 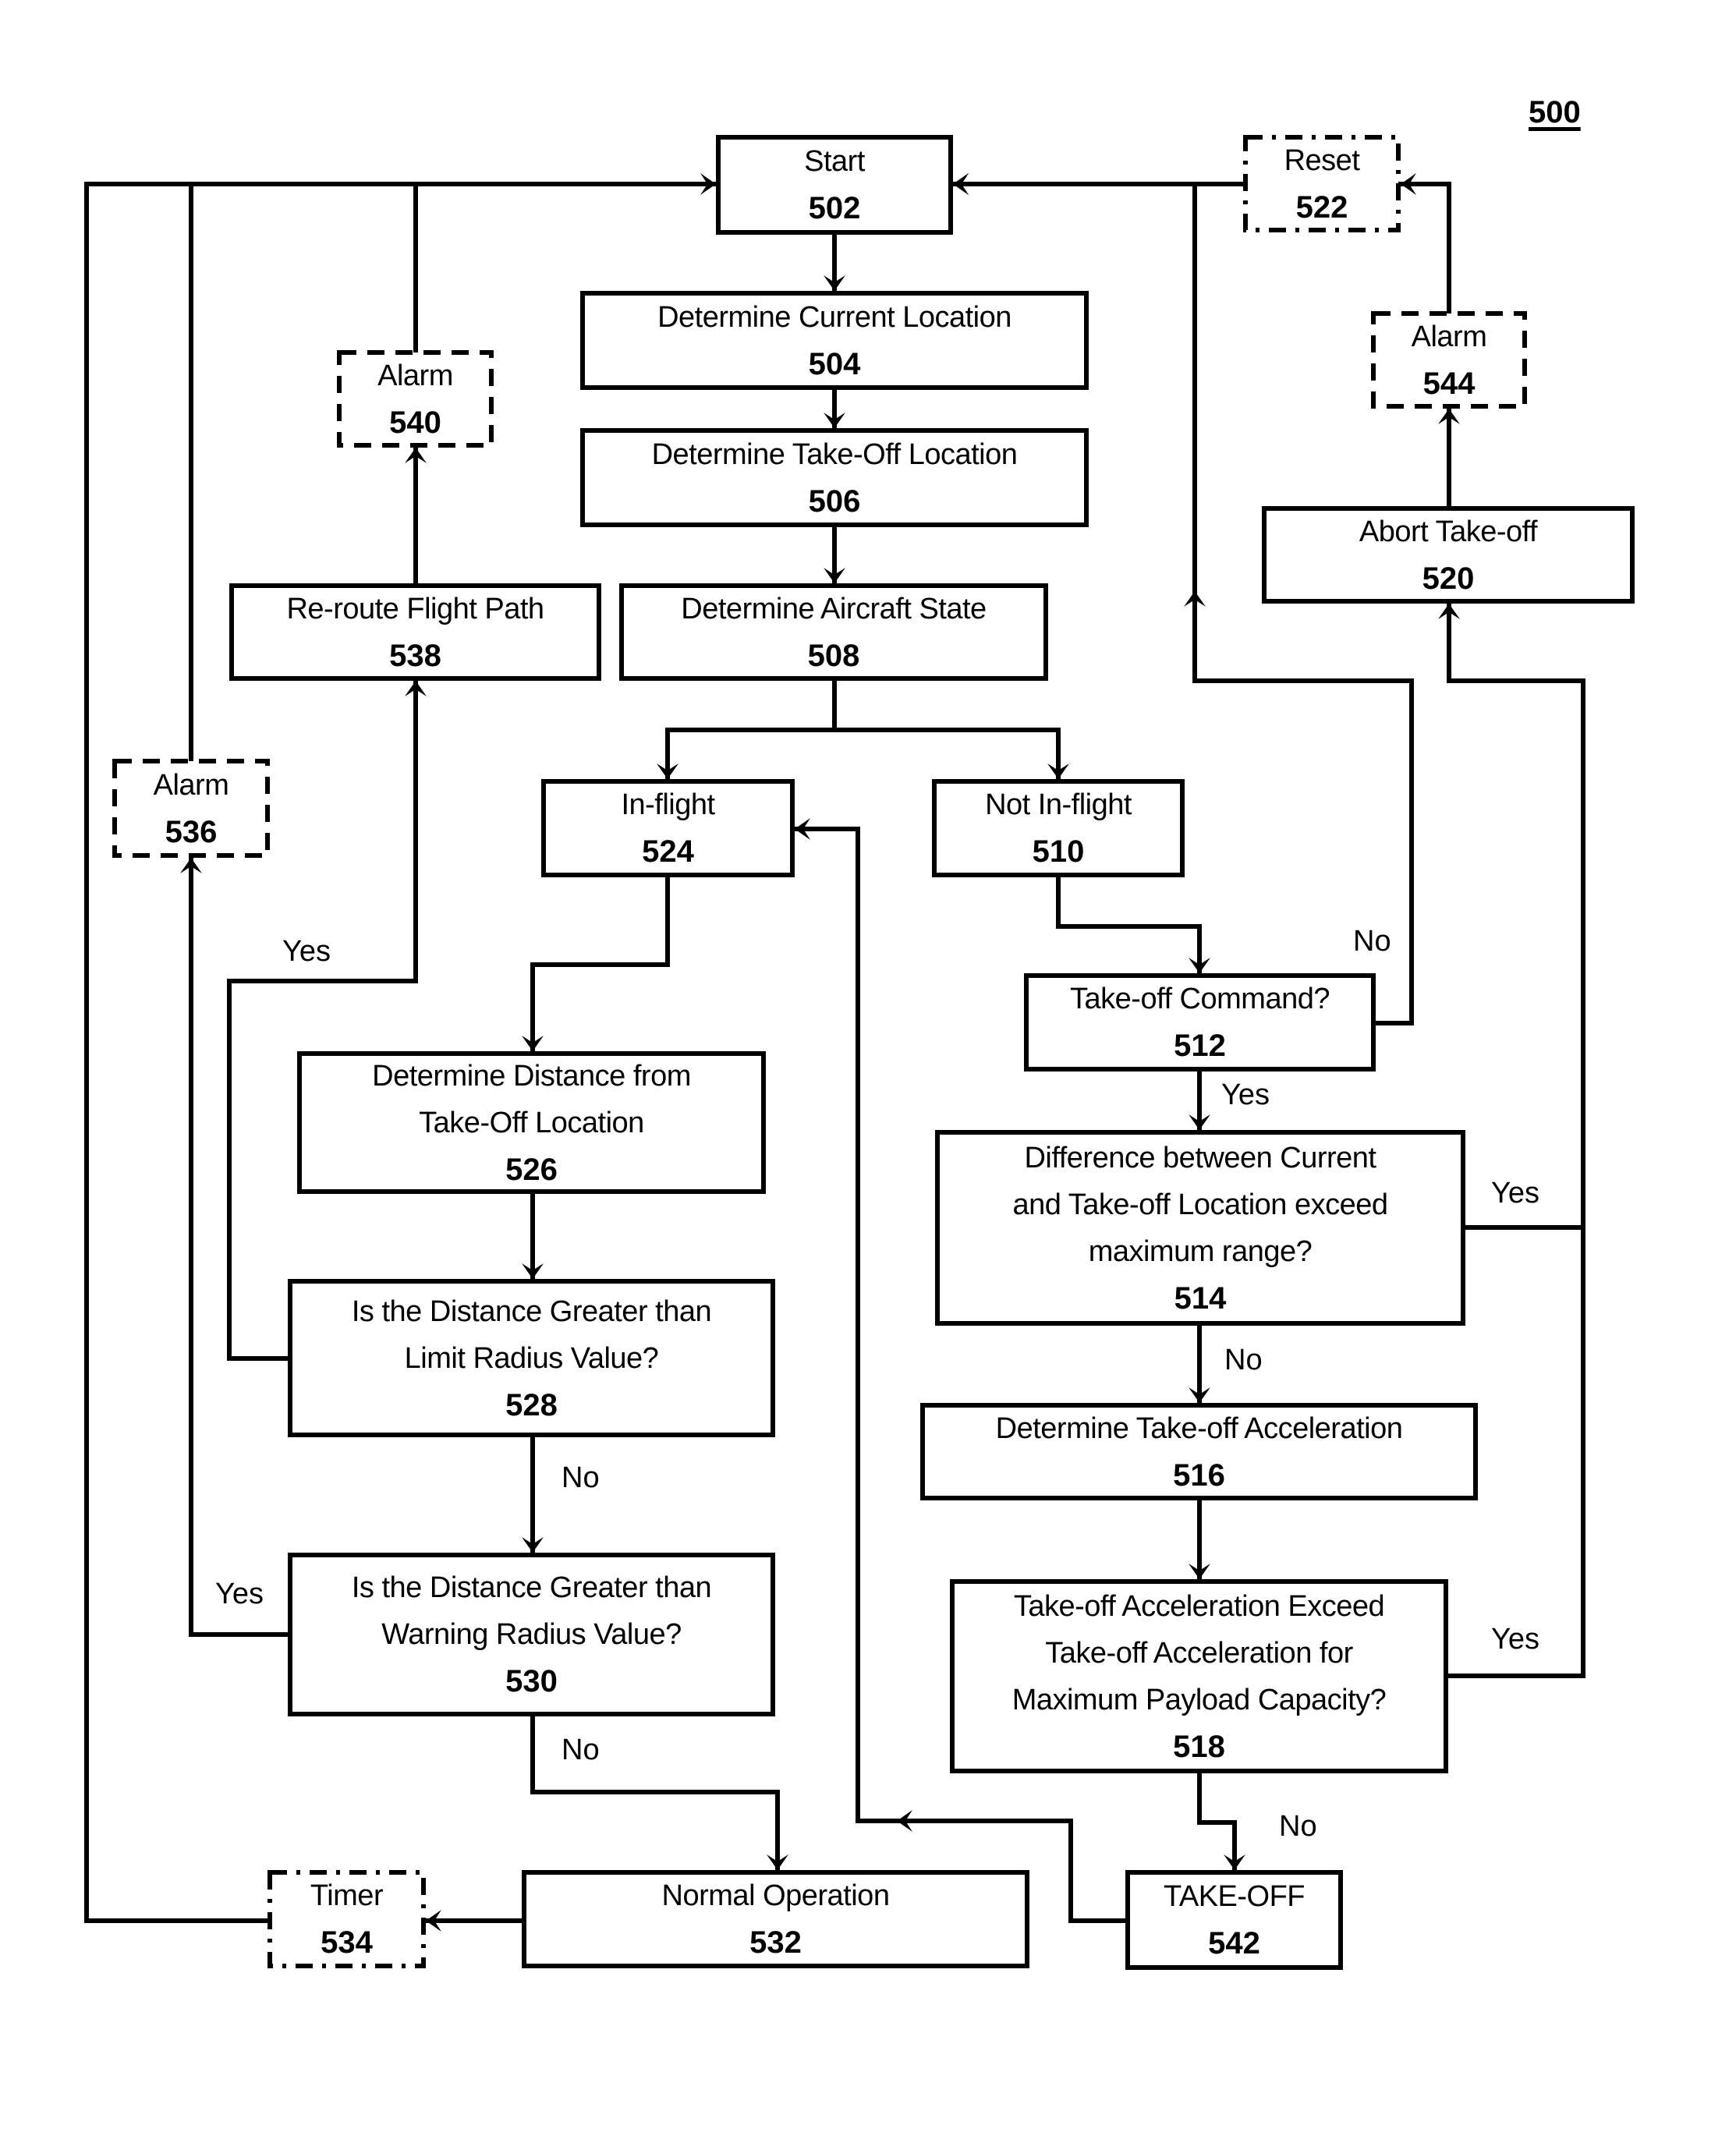 I want to click on step-label: Determine Take-Off Location, so click(x=835, y=454).